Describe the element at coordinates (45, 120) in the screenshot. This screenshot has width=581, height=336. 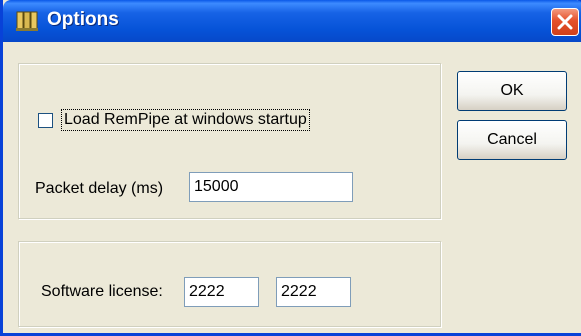
I see `load-at-startup-checkbox` at that location.